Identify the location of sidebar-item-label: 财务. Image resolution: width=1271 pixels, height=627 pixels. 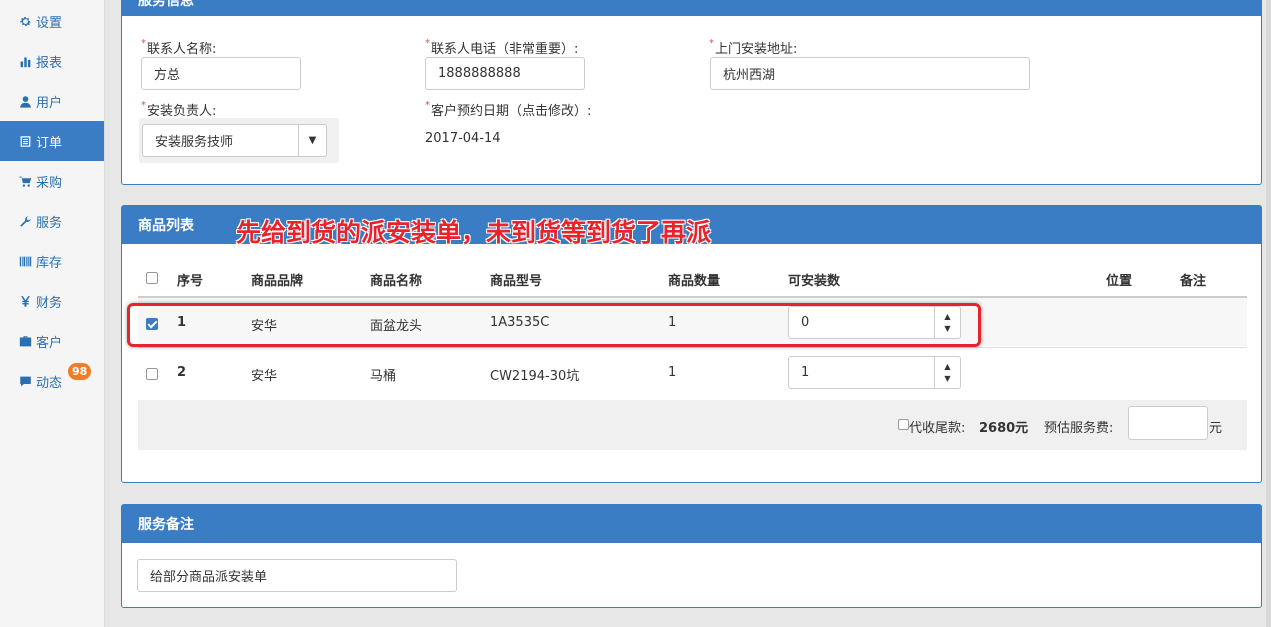
(49, 303).